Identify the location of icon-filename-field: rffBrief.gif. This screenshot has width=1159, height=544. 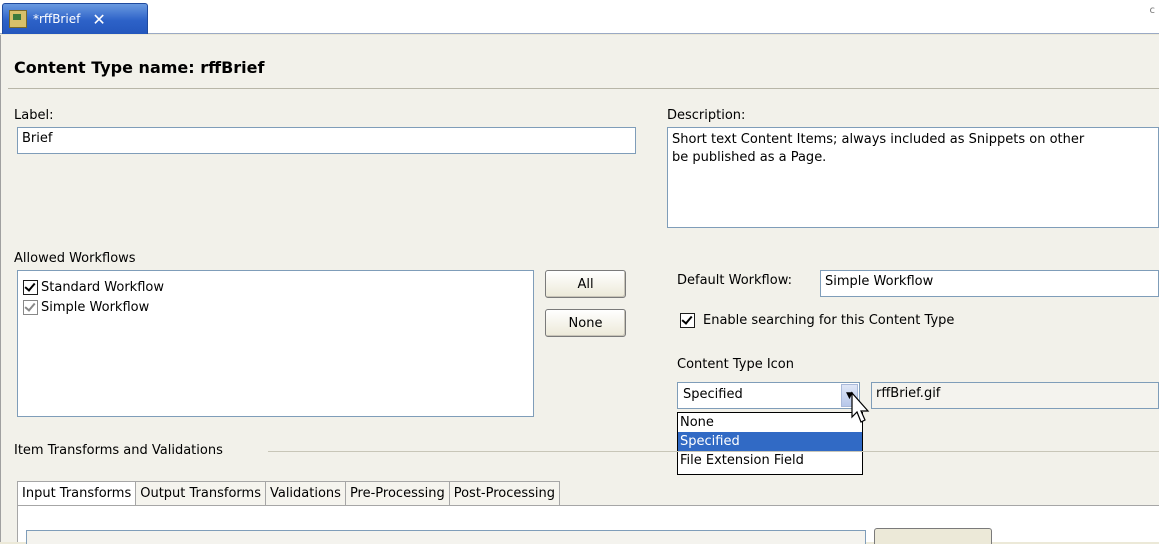
(1015, 395).